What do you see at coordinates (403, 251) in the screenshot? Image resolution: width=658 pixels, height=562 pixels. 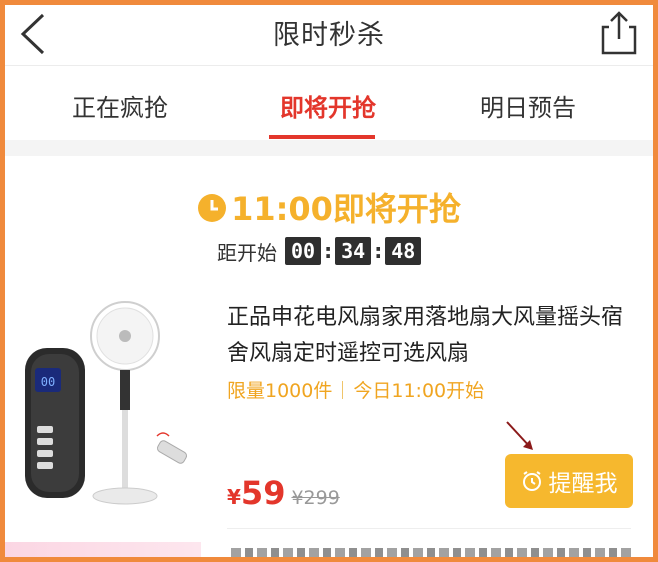 I see `countdown-seconds: 48` at bounding box center [403, 251].